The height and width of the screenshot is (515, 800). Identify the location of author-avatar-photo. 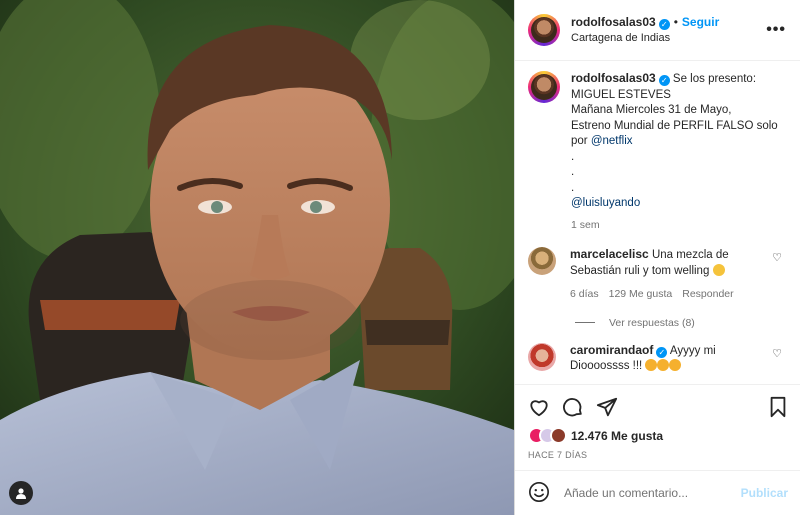
(544, 30).